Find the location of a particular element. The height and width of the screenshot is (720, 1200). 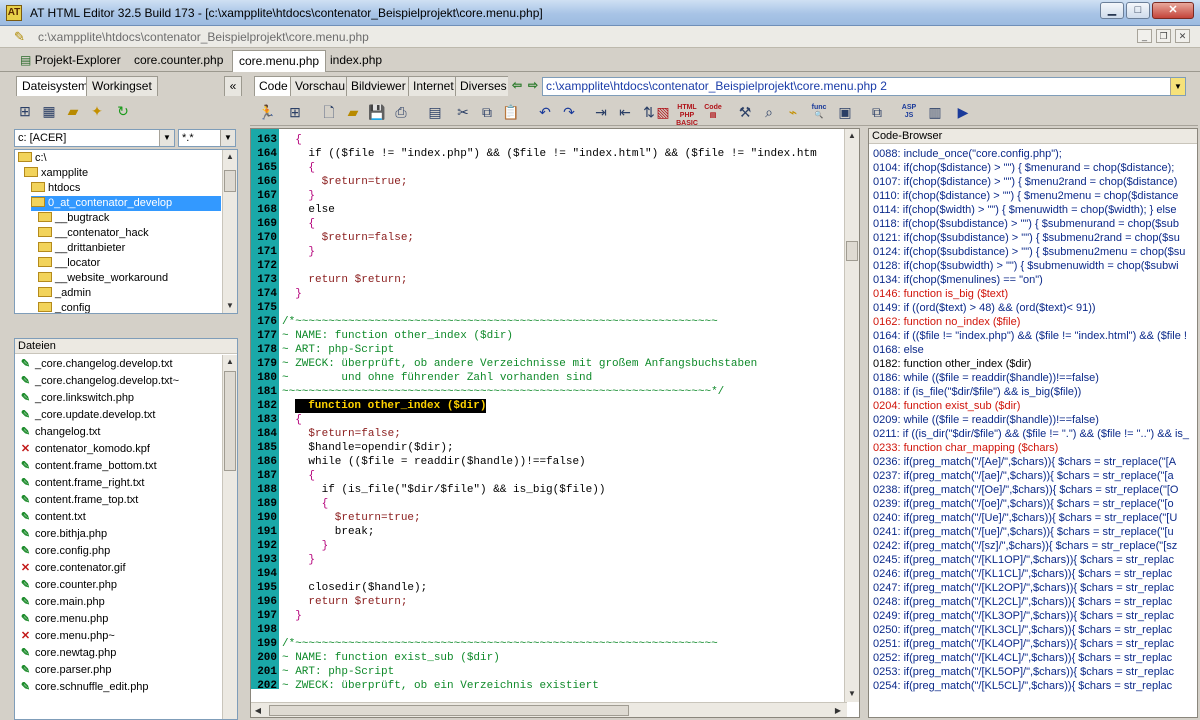

tools-icon: ⚒ is located at coordinates (745, 112).